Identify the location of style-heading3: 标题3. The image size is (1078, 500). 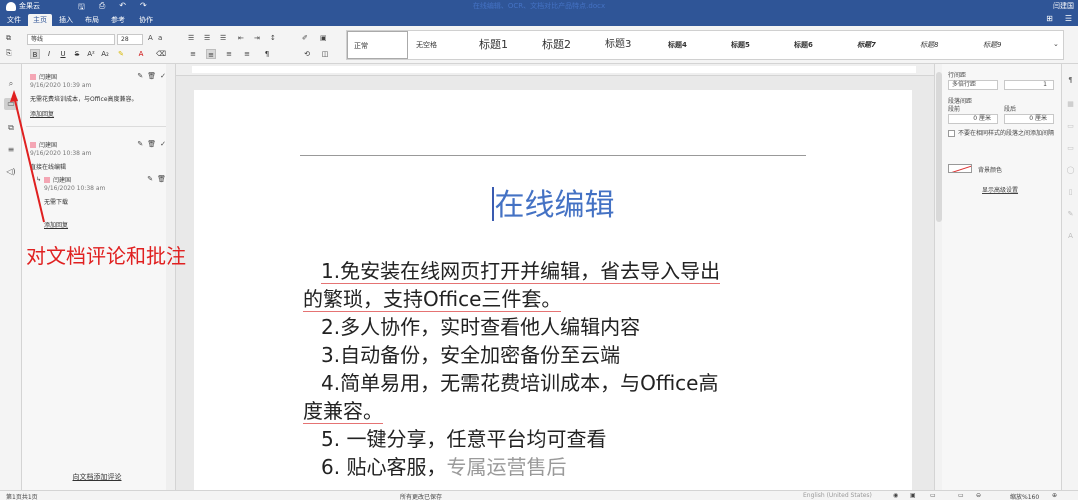
(629, 45).